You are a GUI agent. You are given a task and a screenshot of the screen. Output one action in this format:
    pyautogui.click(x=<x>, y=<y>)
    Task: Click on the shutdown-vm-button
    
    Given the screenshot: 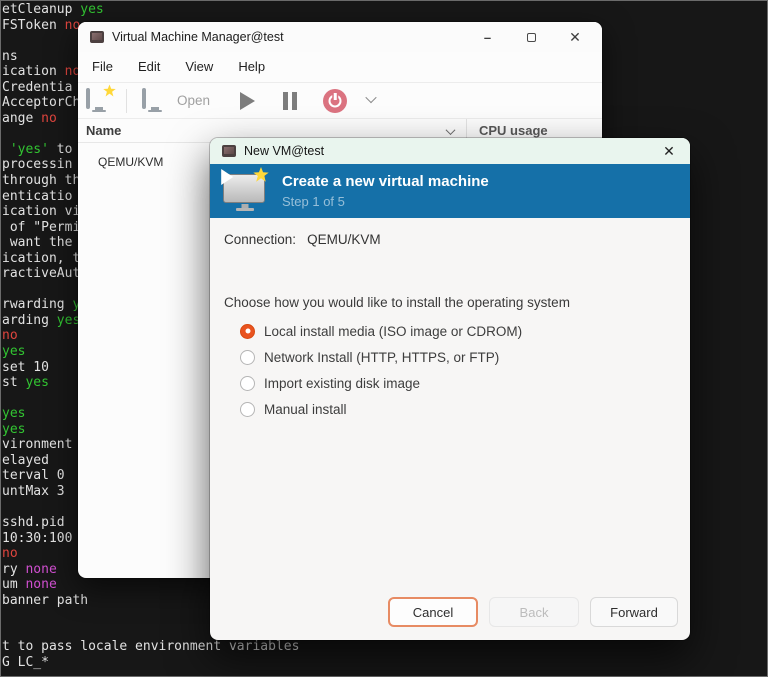 What is the action you would take?
    pyautogui.click(x=335, y=100)
    